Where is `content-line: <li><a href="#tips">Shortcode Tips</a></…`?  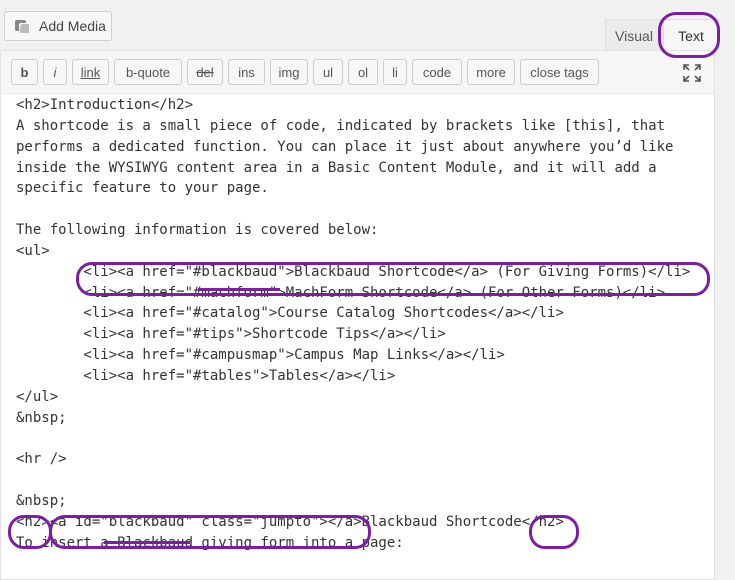
content-line: <li><a href="#tips">Shortcode Tips</a></… is located at coordinates (231, 334).